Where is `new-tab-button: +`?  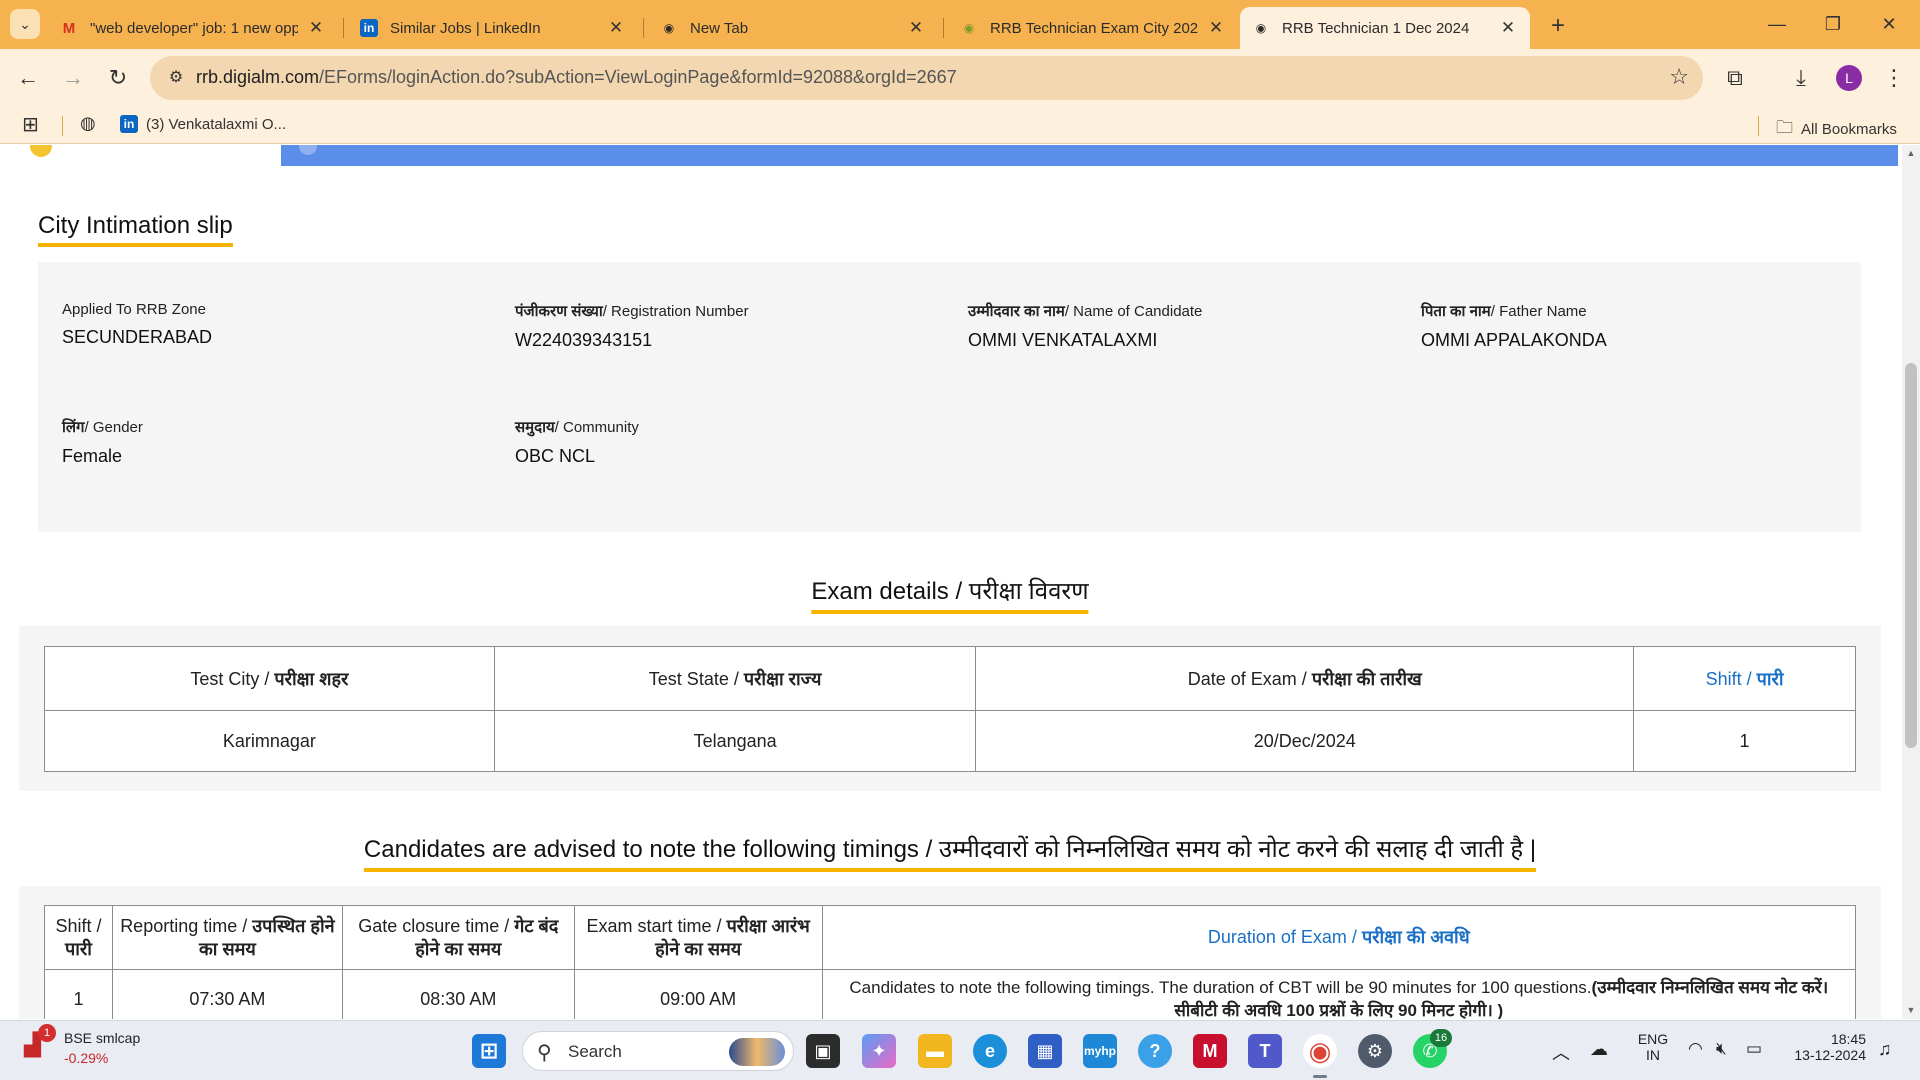 new-tab-button: + is located at coordinates (1558, 27).